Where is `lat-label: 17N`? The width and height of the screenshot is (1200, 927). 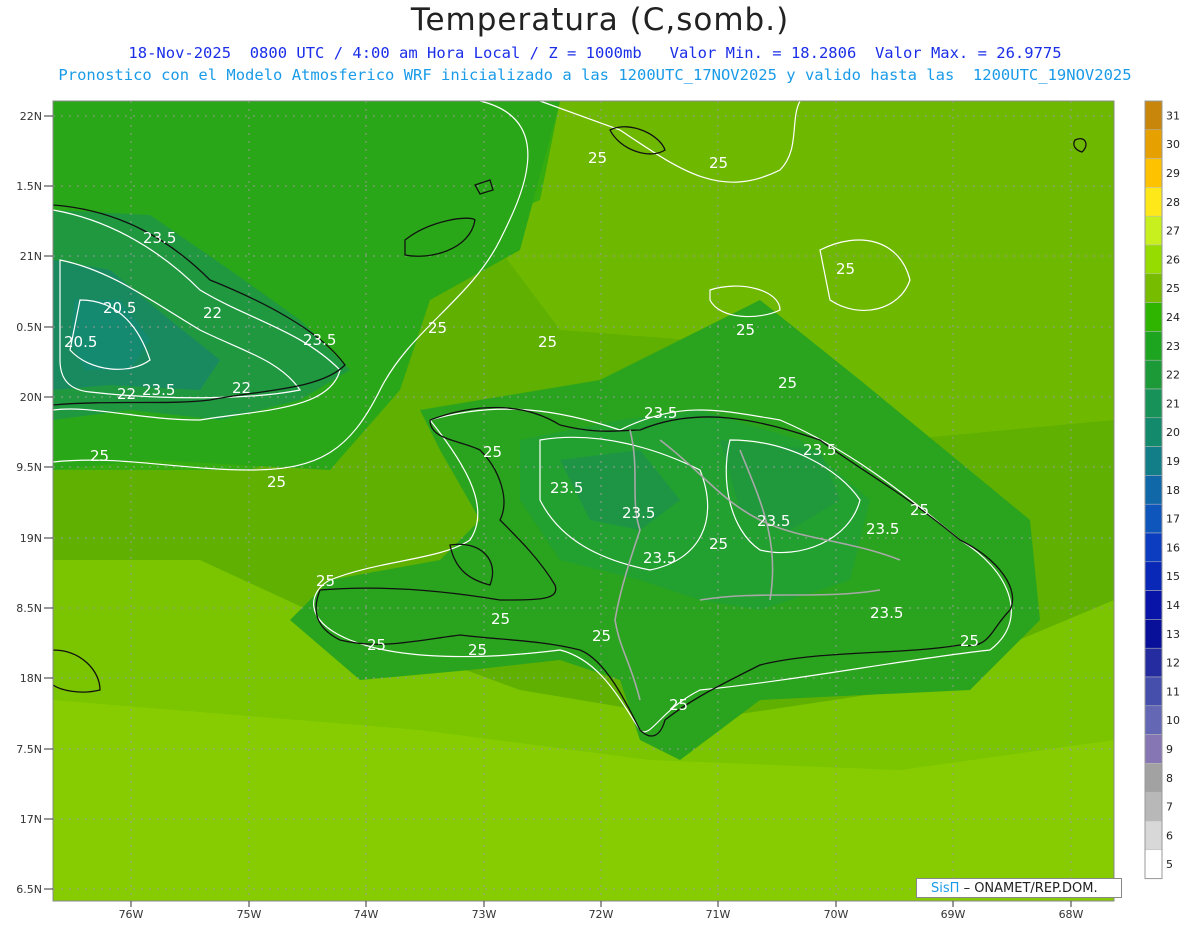 lat-label: 17N is located at coordinates (31, 819).